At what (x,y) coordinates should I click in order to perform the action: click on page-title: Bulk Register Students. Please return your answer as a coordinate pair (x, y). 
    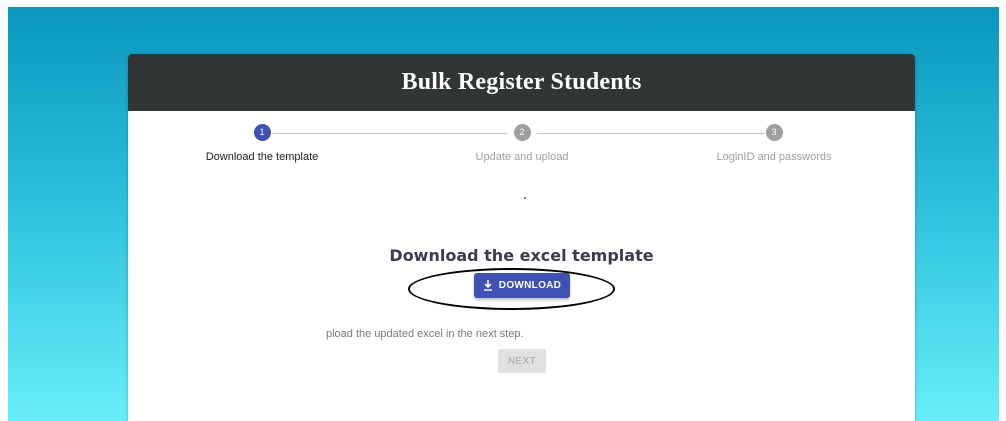
    Looking at the image, I should click on (521, 82).